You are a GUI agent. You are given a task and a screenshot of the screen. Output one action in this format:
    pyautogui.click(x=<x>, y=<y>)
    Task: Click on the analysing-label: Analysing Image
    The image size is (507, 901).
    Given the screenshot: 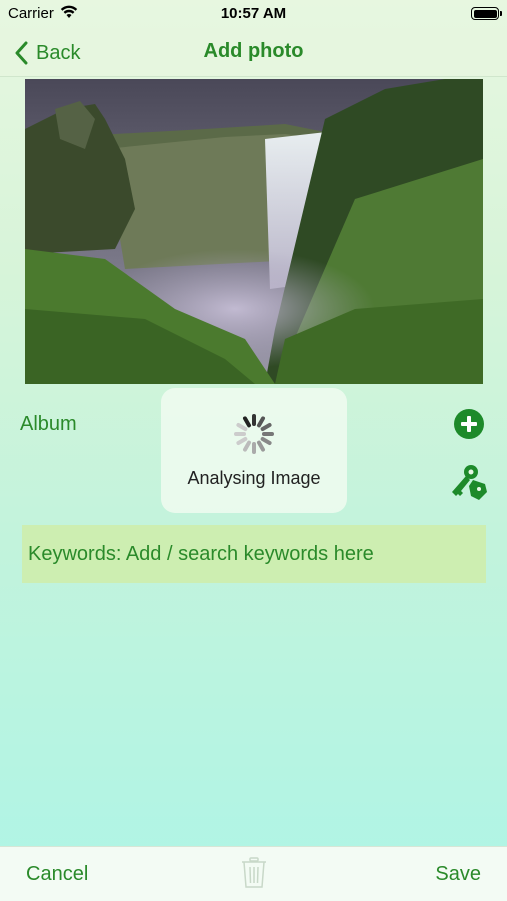 What is the action you would take?
    pyautogui.click(x=254, y=478)
    